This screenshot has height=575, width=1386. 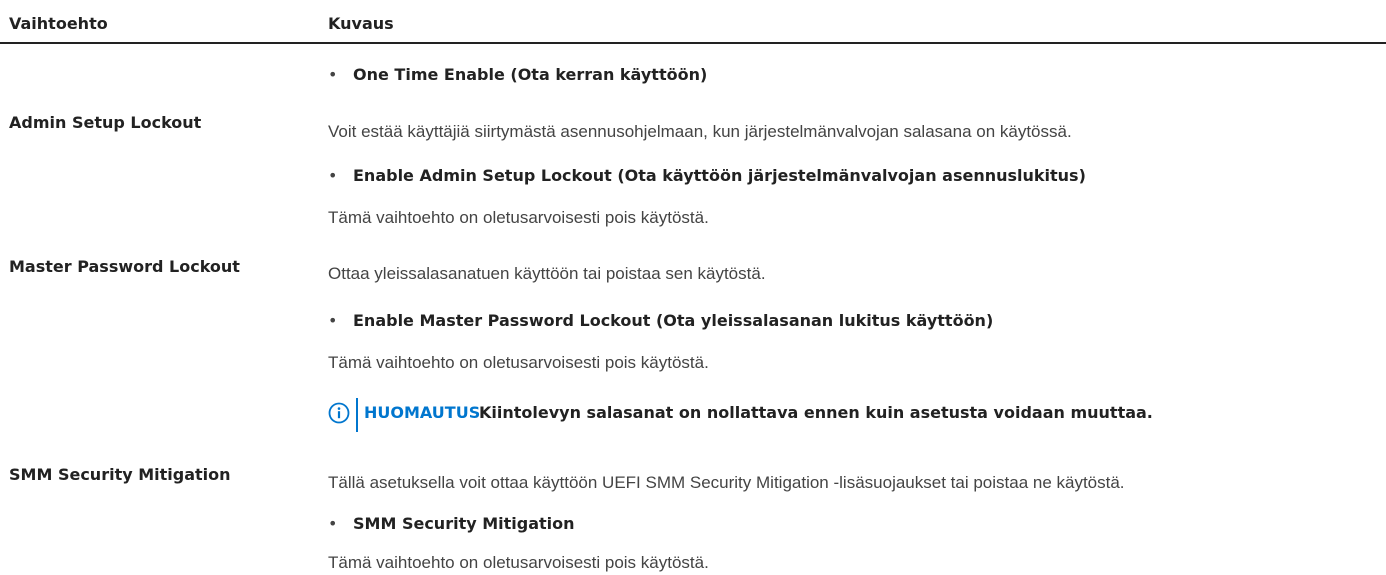 What do you see at coordinates (105, 122) in the screenshot?
I see `option-name: Admin Setup Lockout` at bounding box center [105, 122].